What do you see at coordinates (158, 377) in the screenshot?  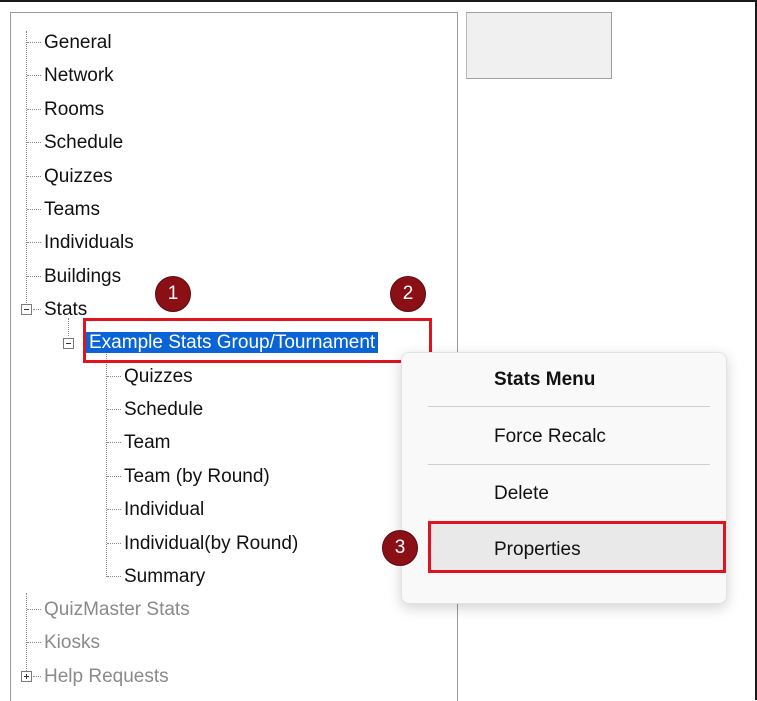 I see `tree-item-stats-quizzes: Quizzes` at bounding box center [158, 377].